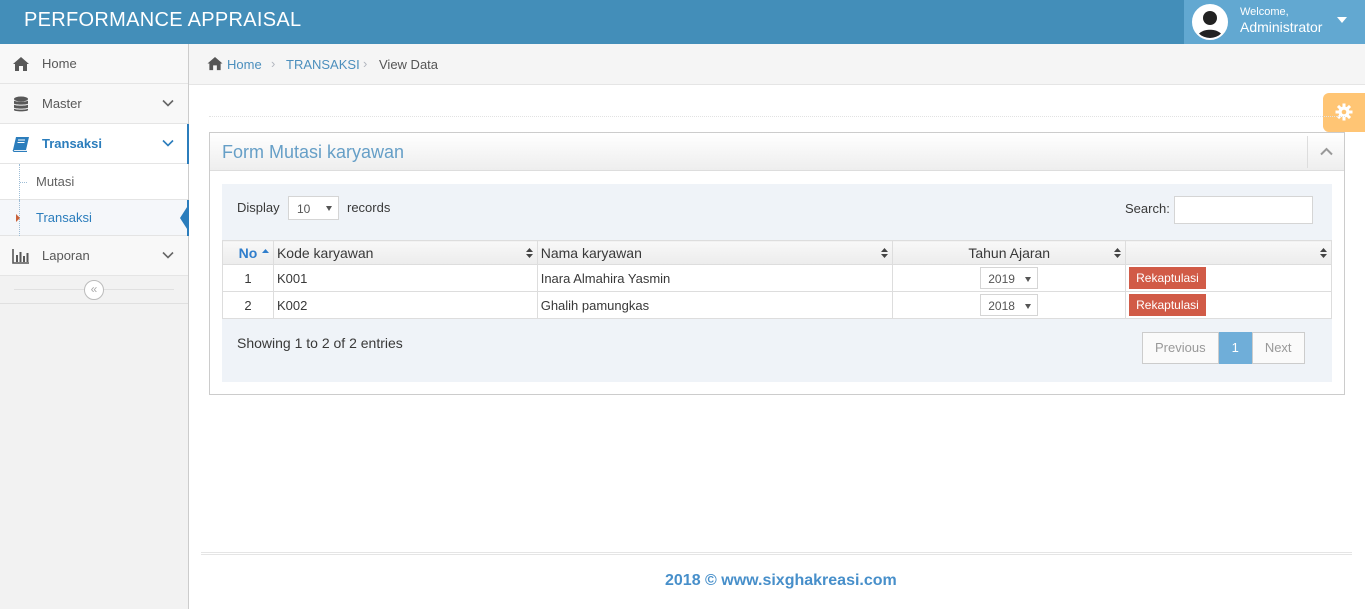  I want to click on caret-right-icon, so click(18, 218).